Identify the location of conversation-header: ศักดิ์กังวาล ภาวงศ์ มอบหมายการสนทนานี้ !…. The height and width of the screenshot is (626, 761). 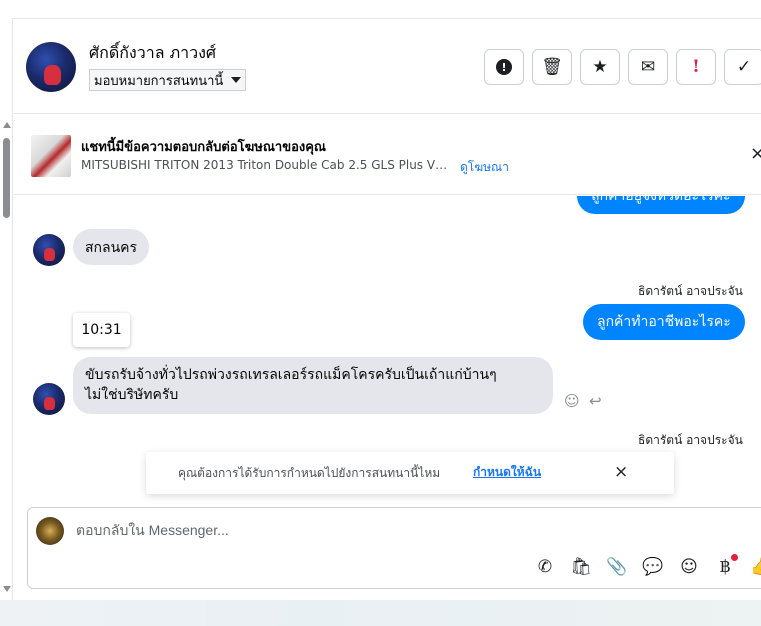
(387, 66).